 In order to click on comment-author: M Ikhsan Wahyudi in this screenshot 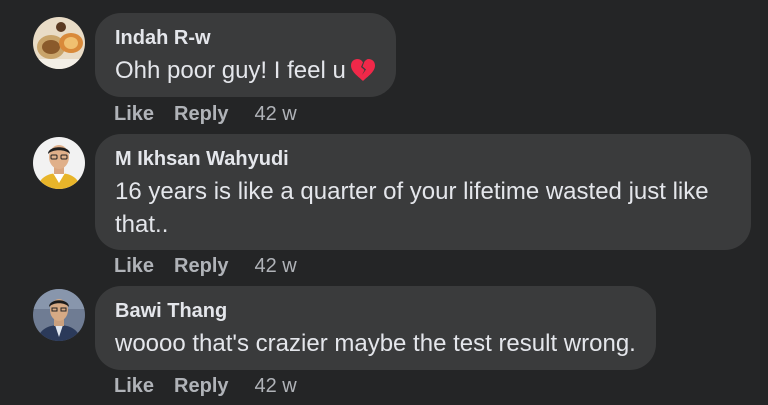, I will do `click(423, 159)`.